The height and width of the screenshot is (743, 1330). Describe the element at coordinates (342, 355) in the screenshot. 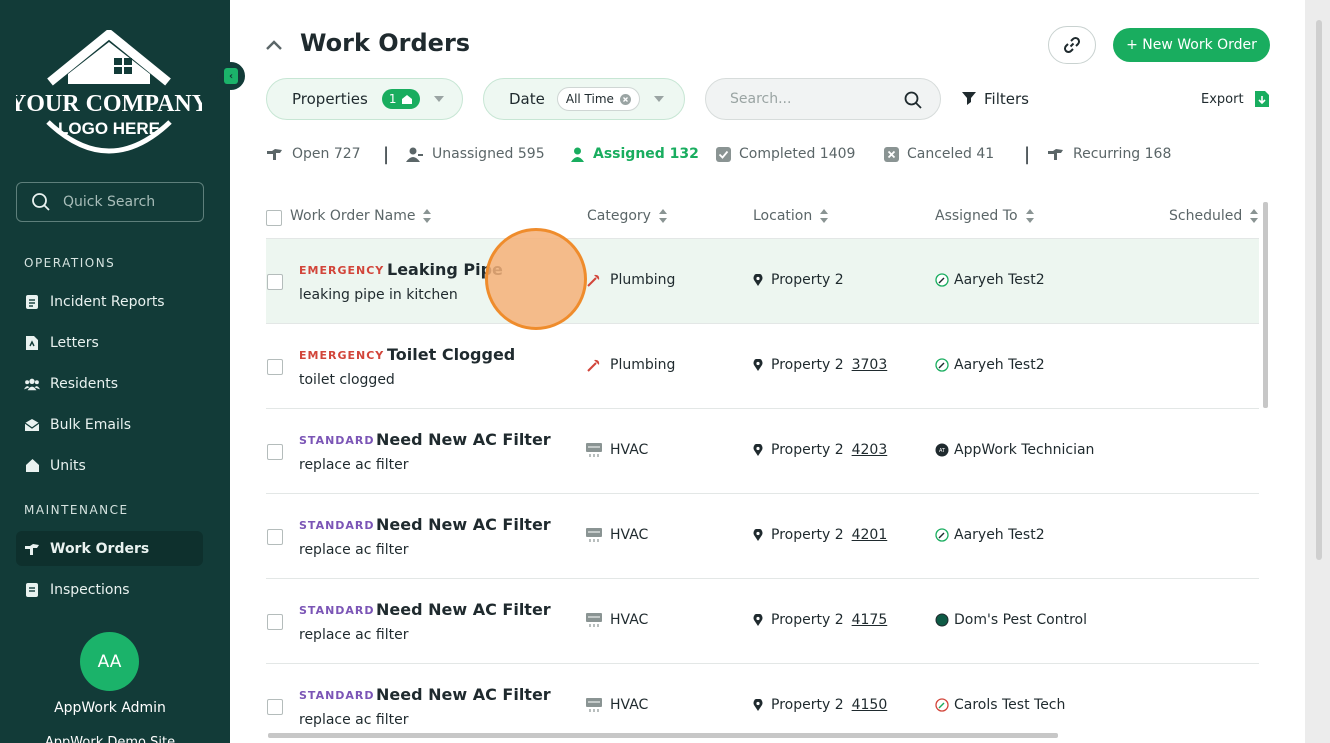

I see `priority-badge: EMERGENCY` at that location.